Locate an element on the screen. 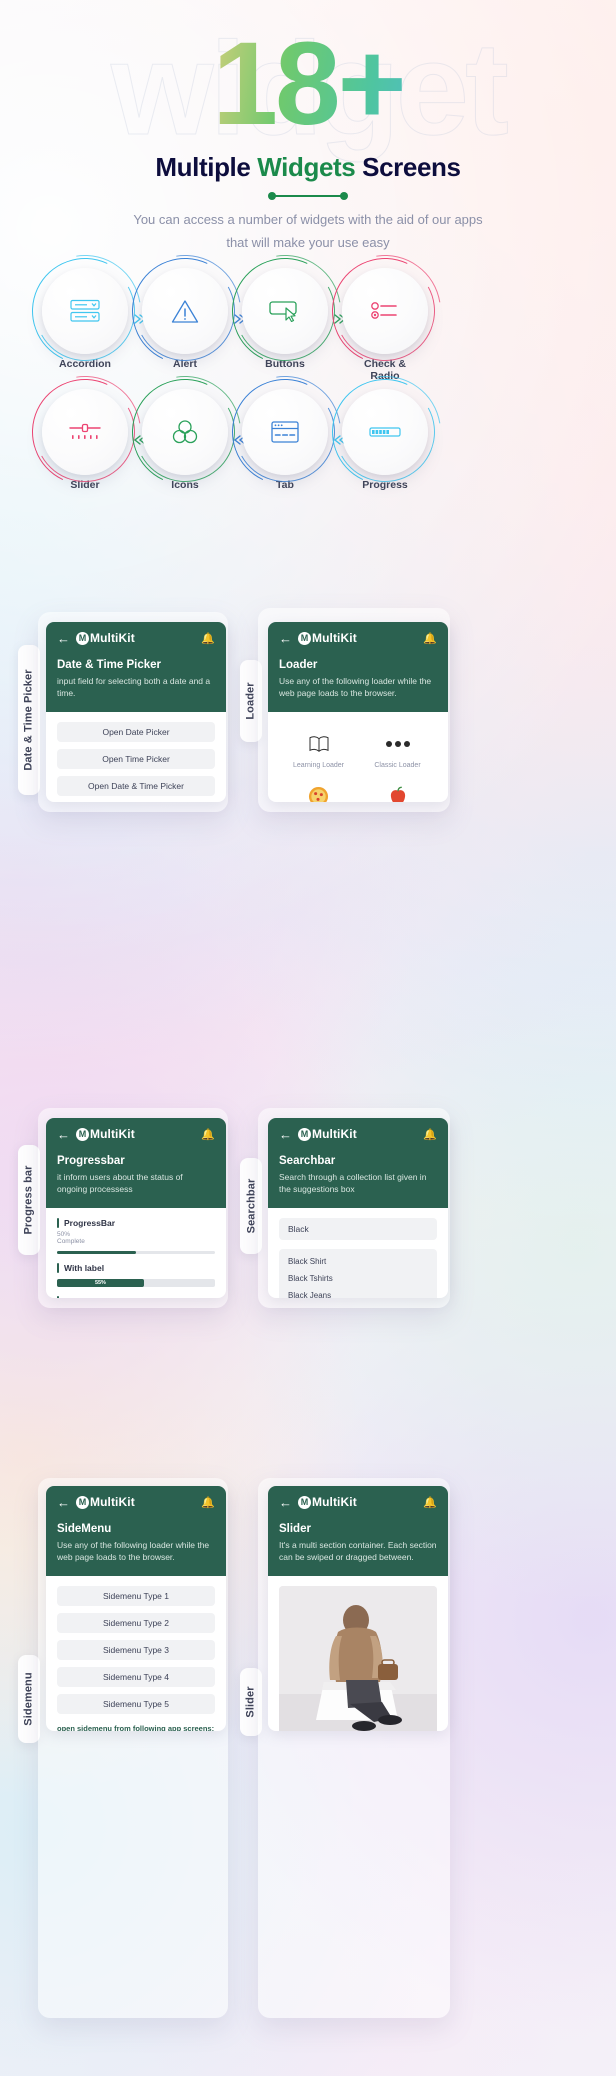  tab-window-icon is located at coordinates (285, 432).